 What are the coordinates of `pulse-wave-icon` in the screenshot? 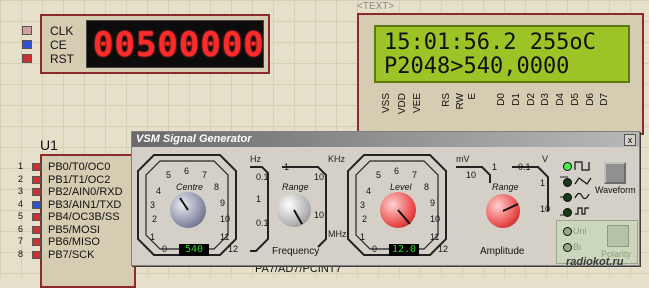 It's located at (582, 211).